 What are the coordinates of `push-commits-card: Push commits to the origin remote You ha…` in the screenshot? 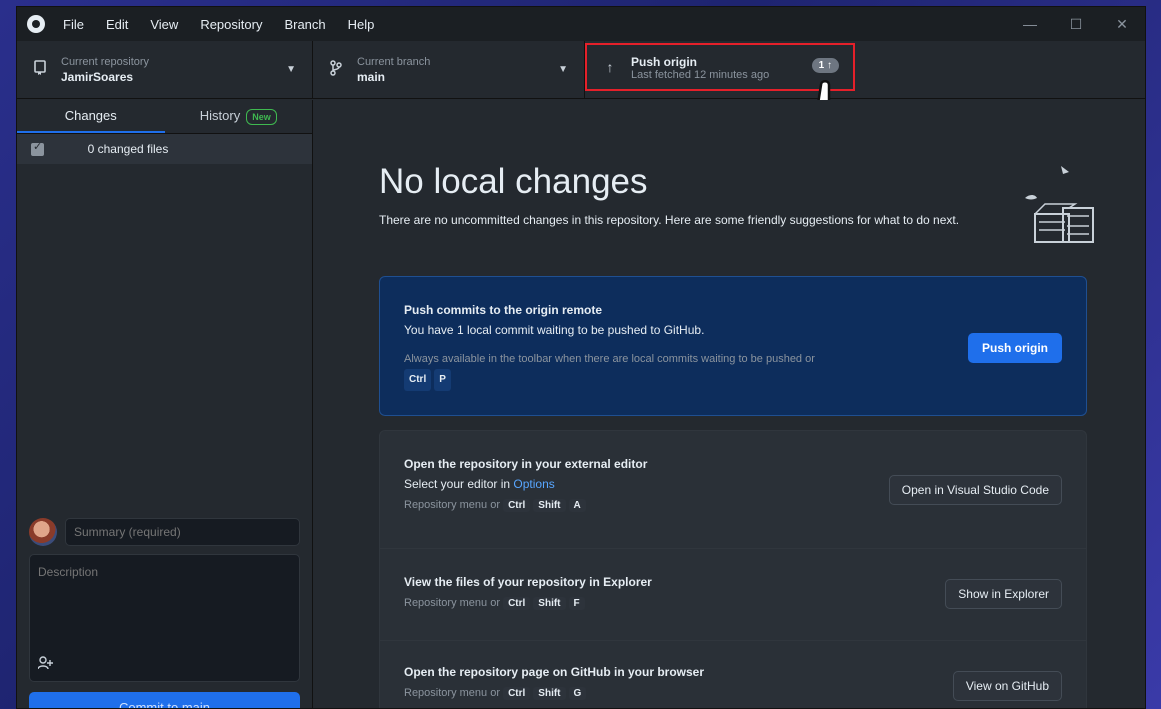 It's located at (733, 346).